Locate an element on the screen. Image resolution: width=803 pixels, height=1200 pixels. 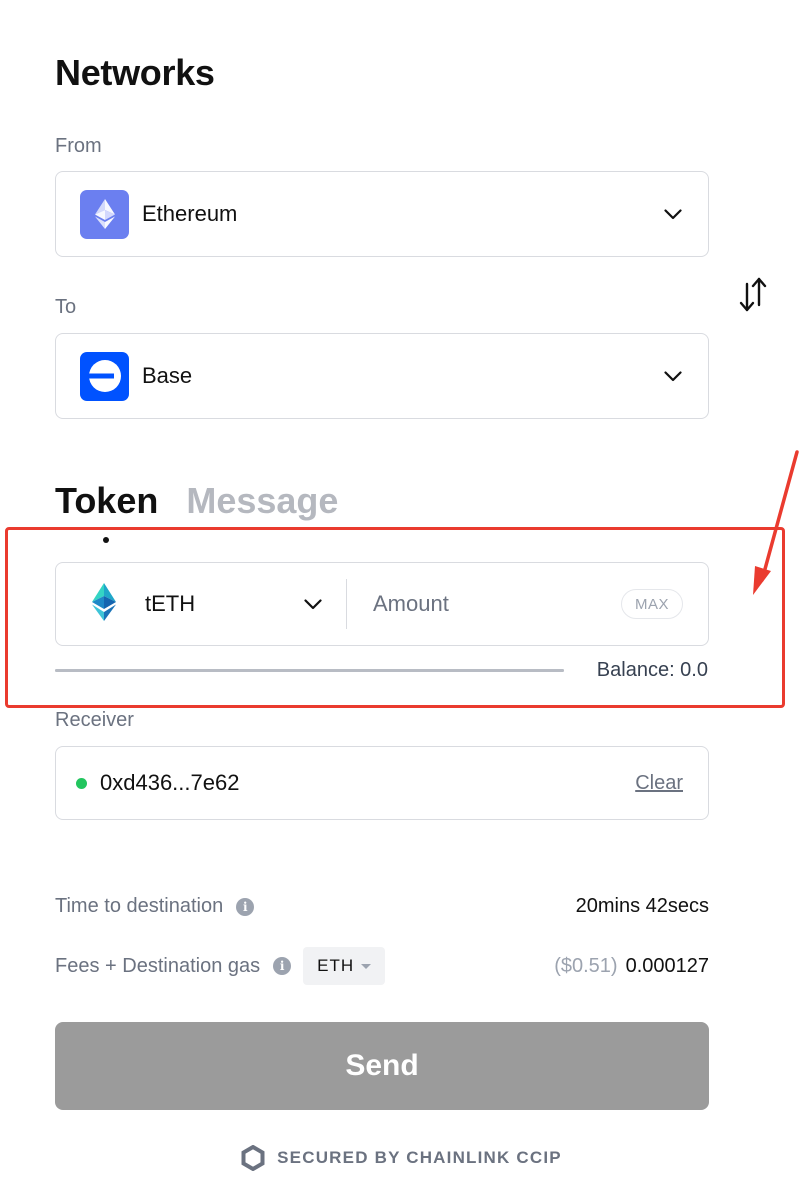
fee-token-select: ETH is located at coordinates (344, 966).